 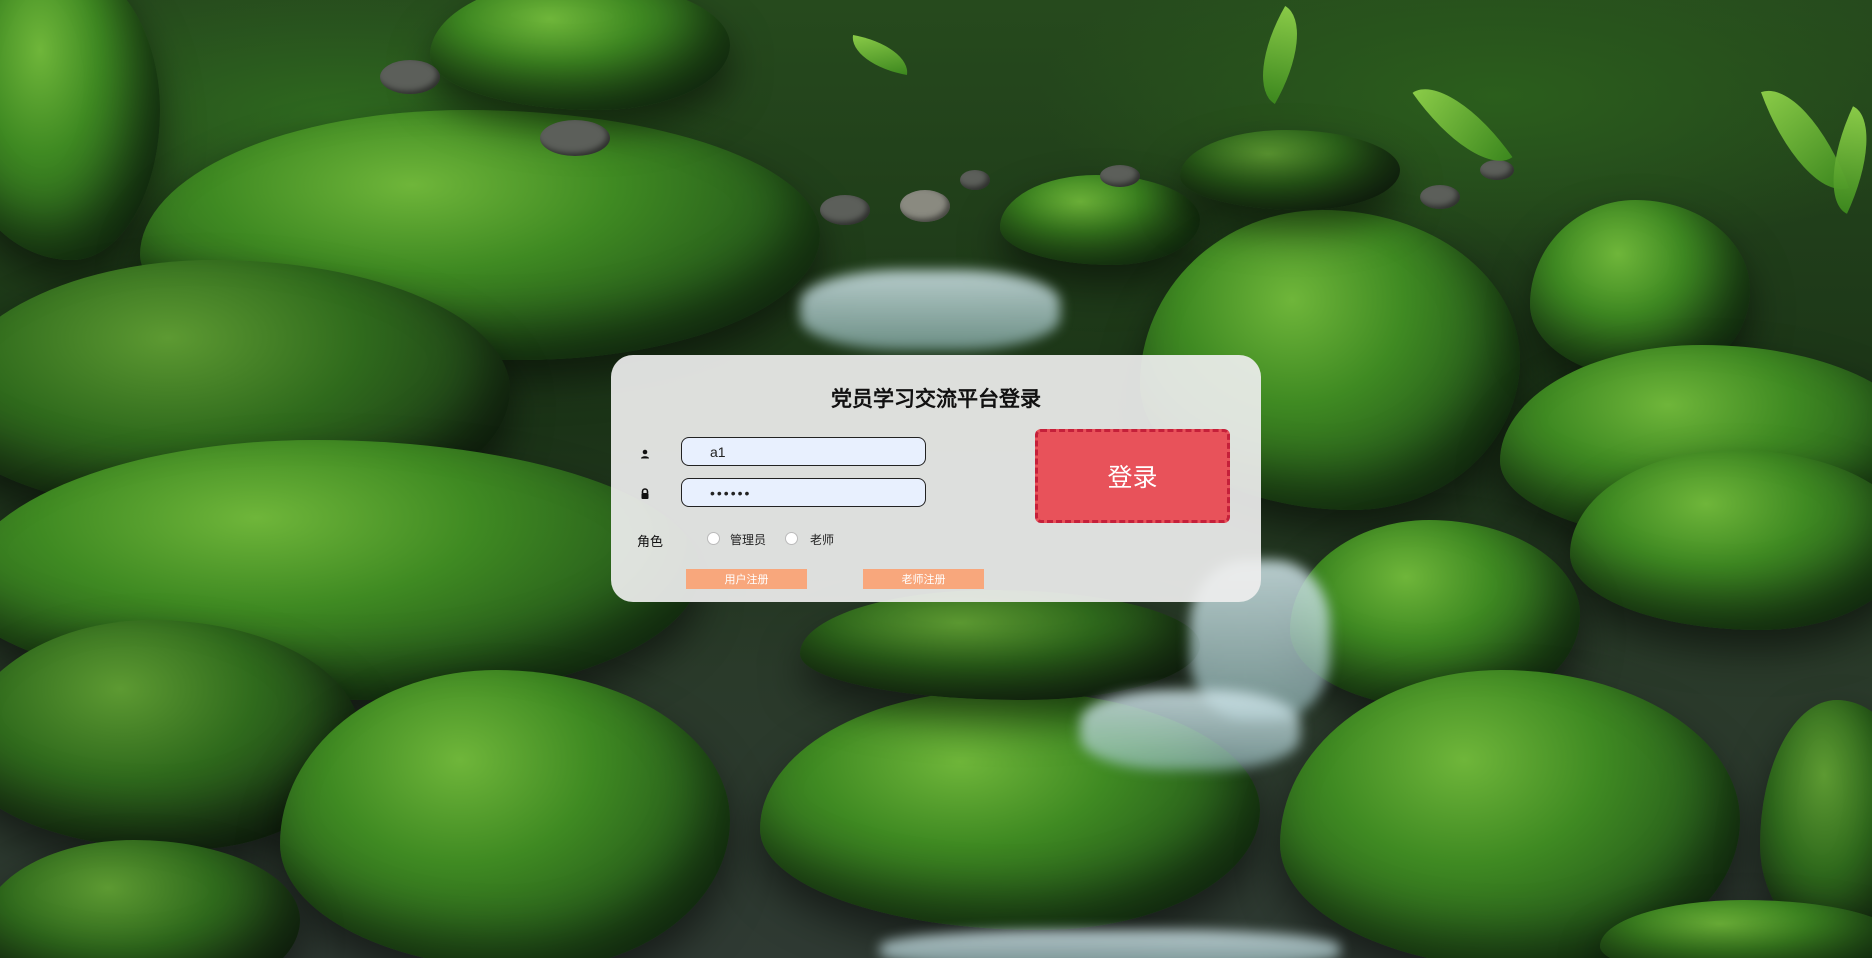 What do you see at coordinates (650, 542) in the screenshot?
I see `role-label: 角色` at bounding box center [650, 542].